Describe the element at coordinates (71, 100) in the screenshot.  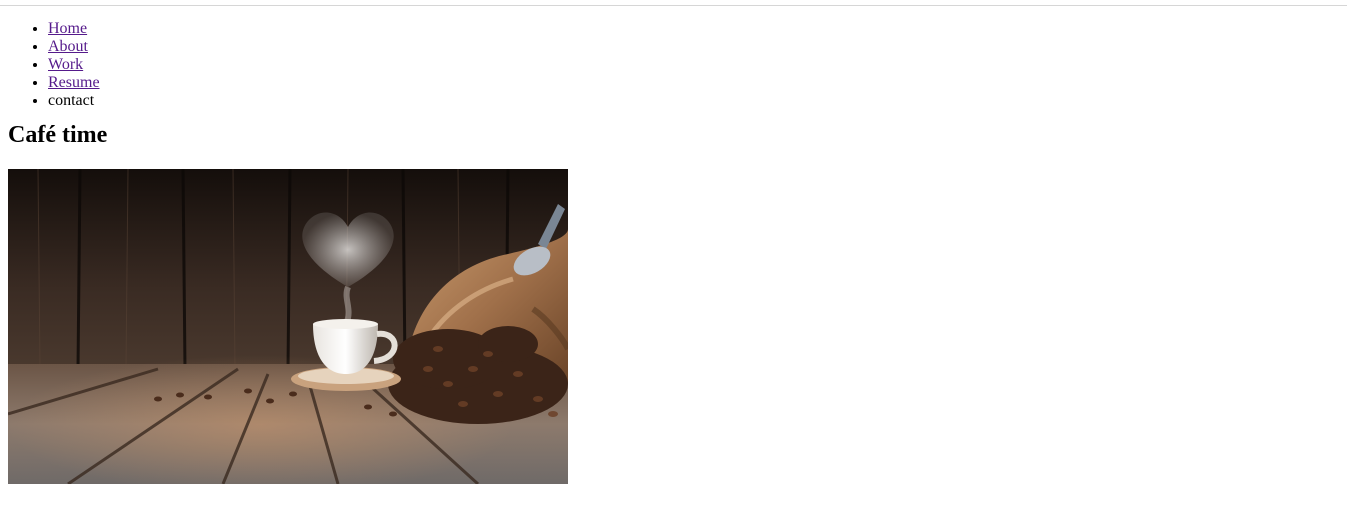
I see `nav-label-contact: contact` at that location.